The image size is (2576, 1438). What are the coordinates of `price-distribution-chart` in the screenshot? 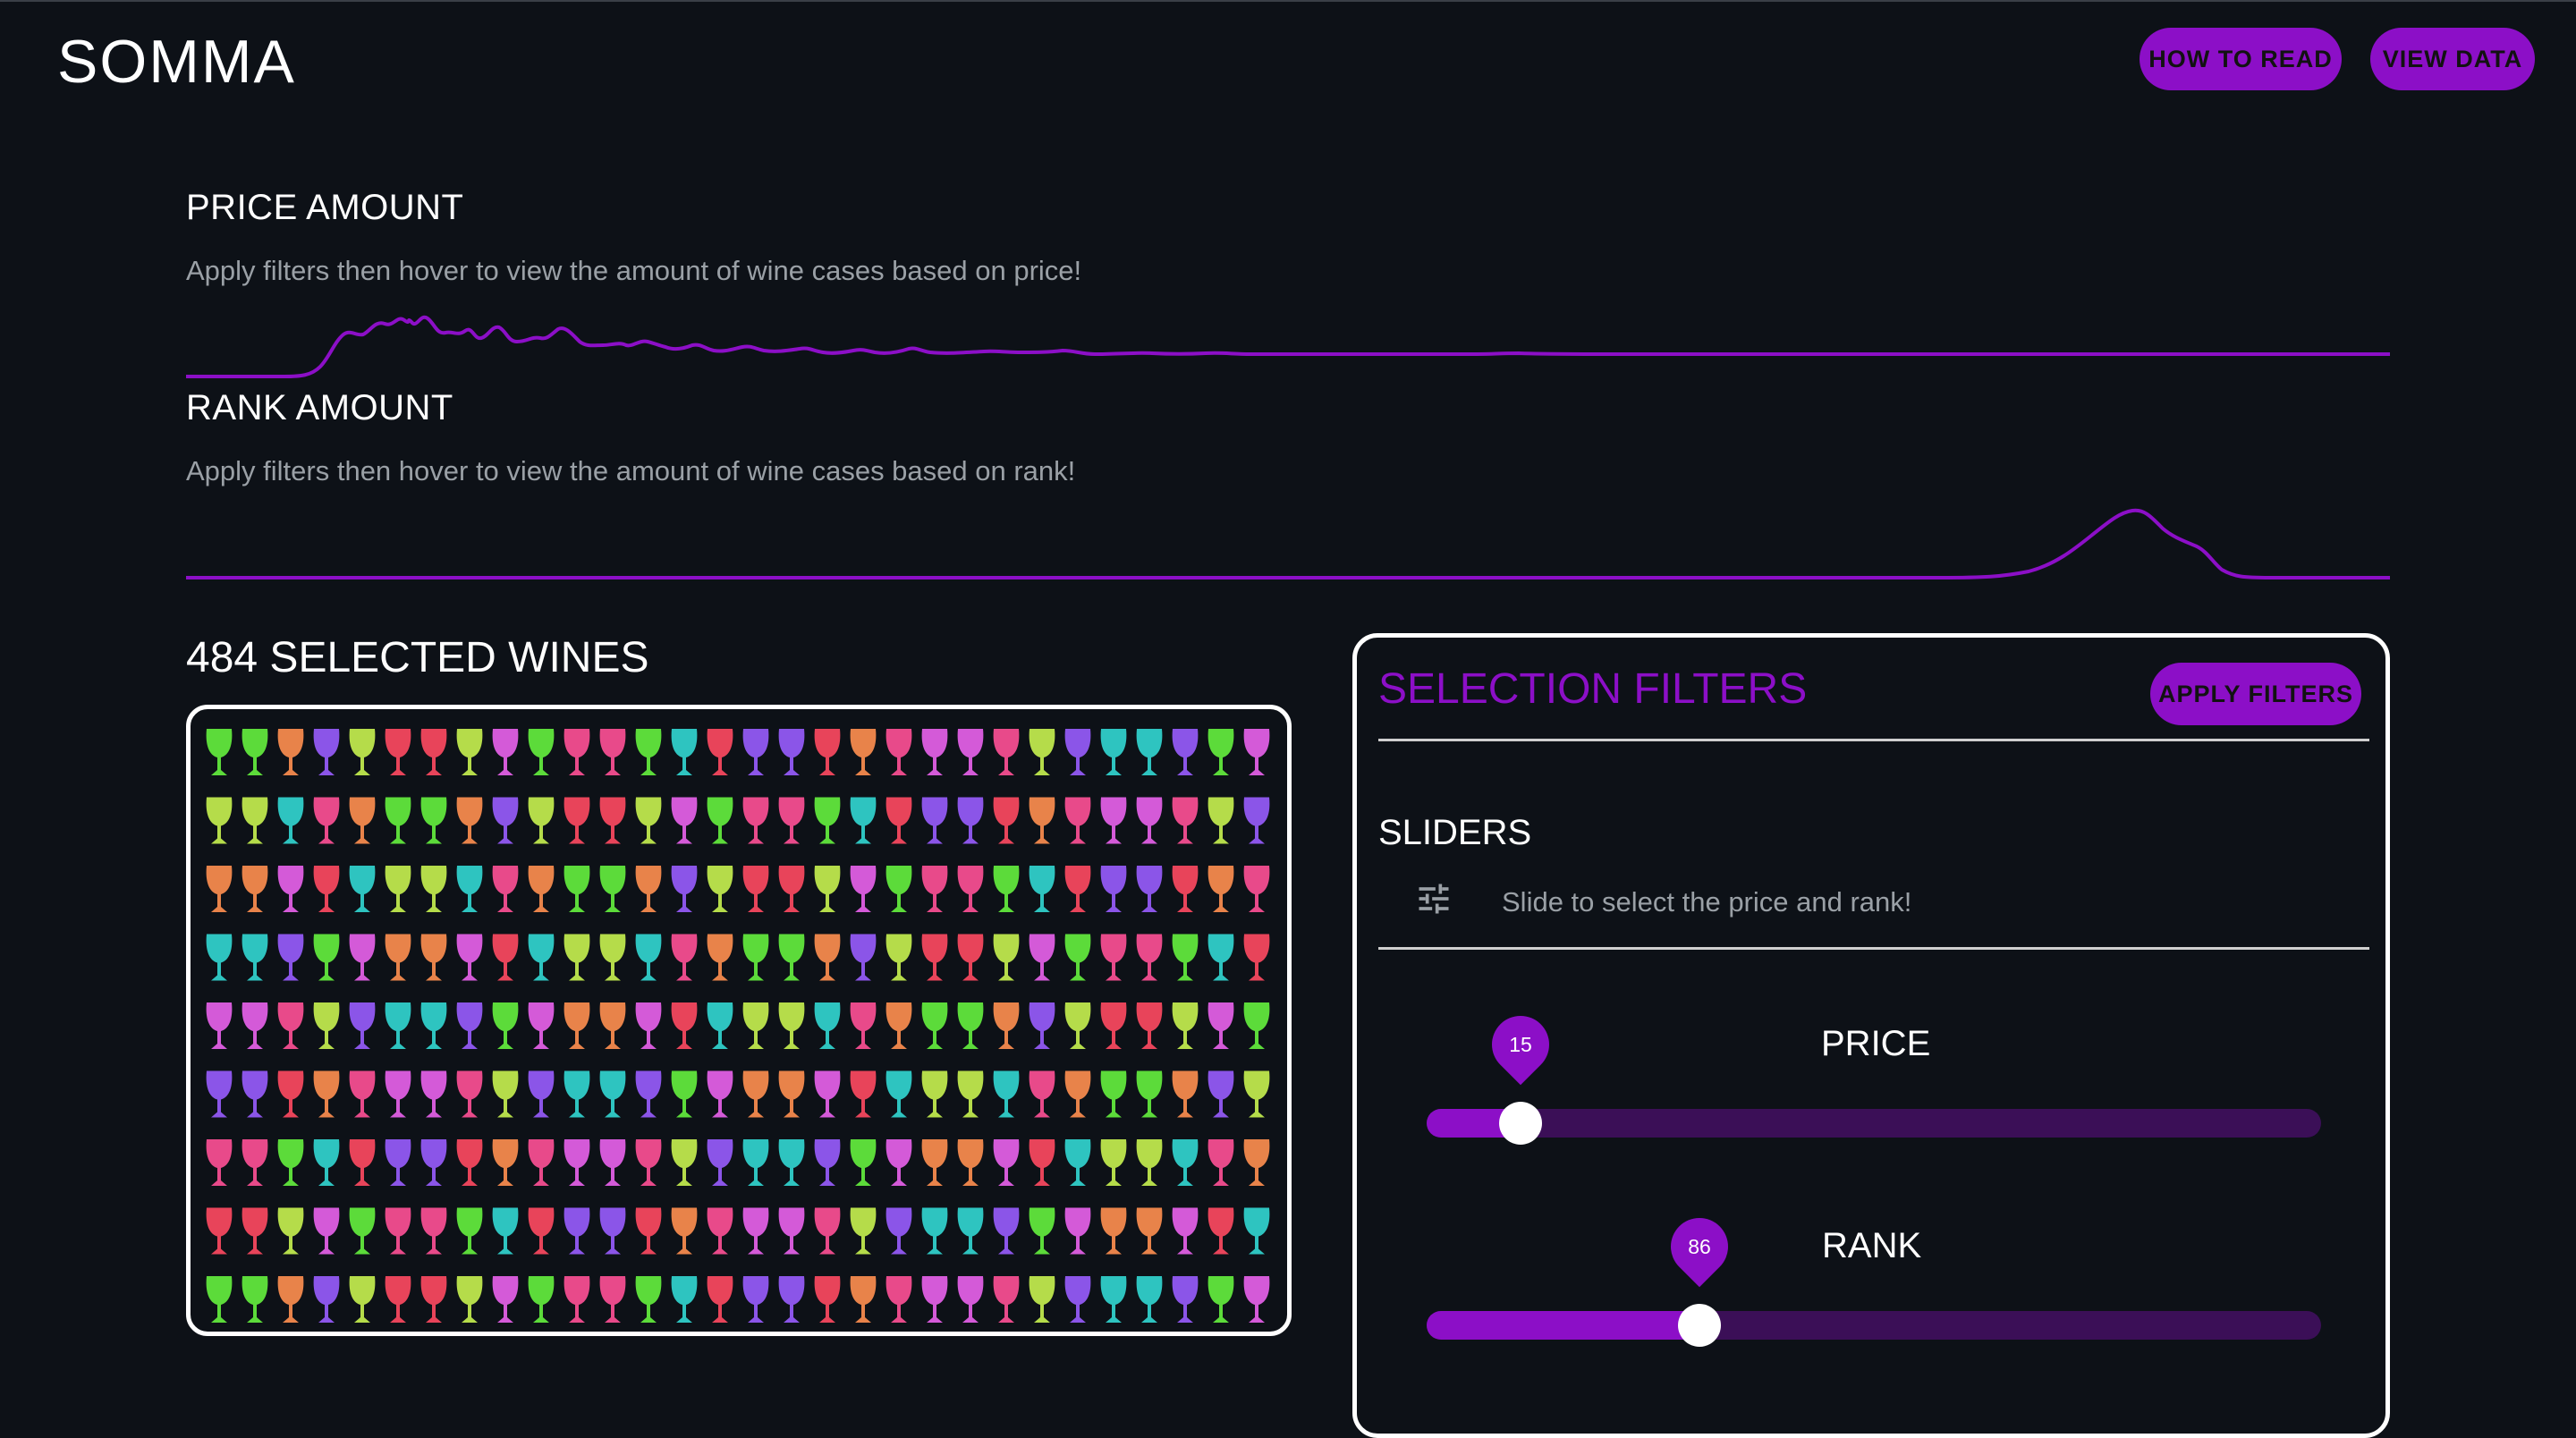 It's located at (1288, 348).